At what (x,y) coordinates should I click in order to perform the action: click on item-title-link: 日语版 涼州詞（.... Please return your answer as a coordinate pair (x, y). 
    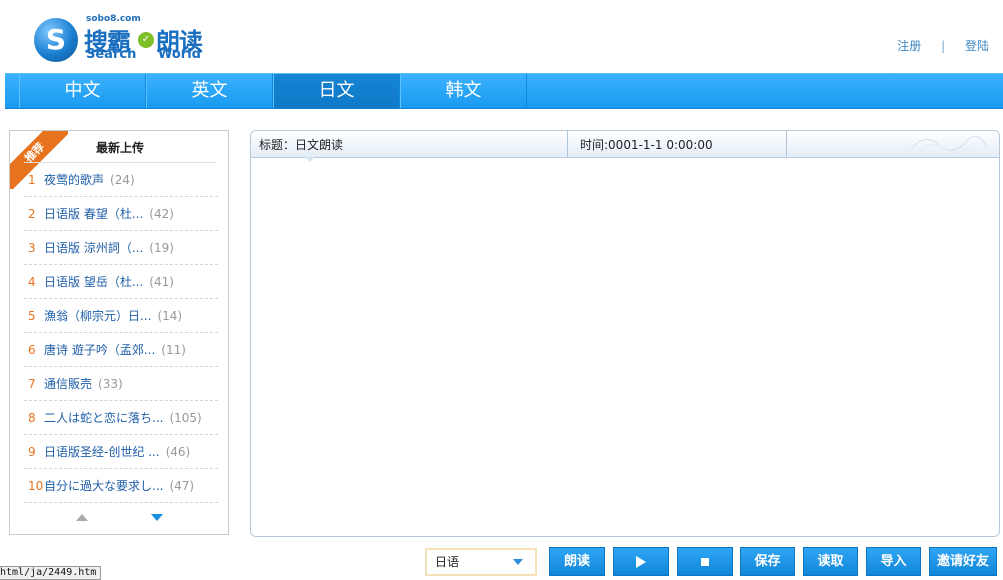
    Looking at the image, I should click on (93, 248).